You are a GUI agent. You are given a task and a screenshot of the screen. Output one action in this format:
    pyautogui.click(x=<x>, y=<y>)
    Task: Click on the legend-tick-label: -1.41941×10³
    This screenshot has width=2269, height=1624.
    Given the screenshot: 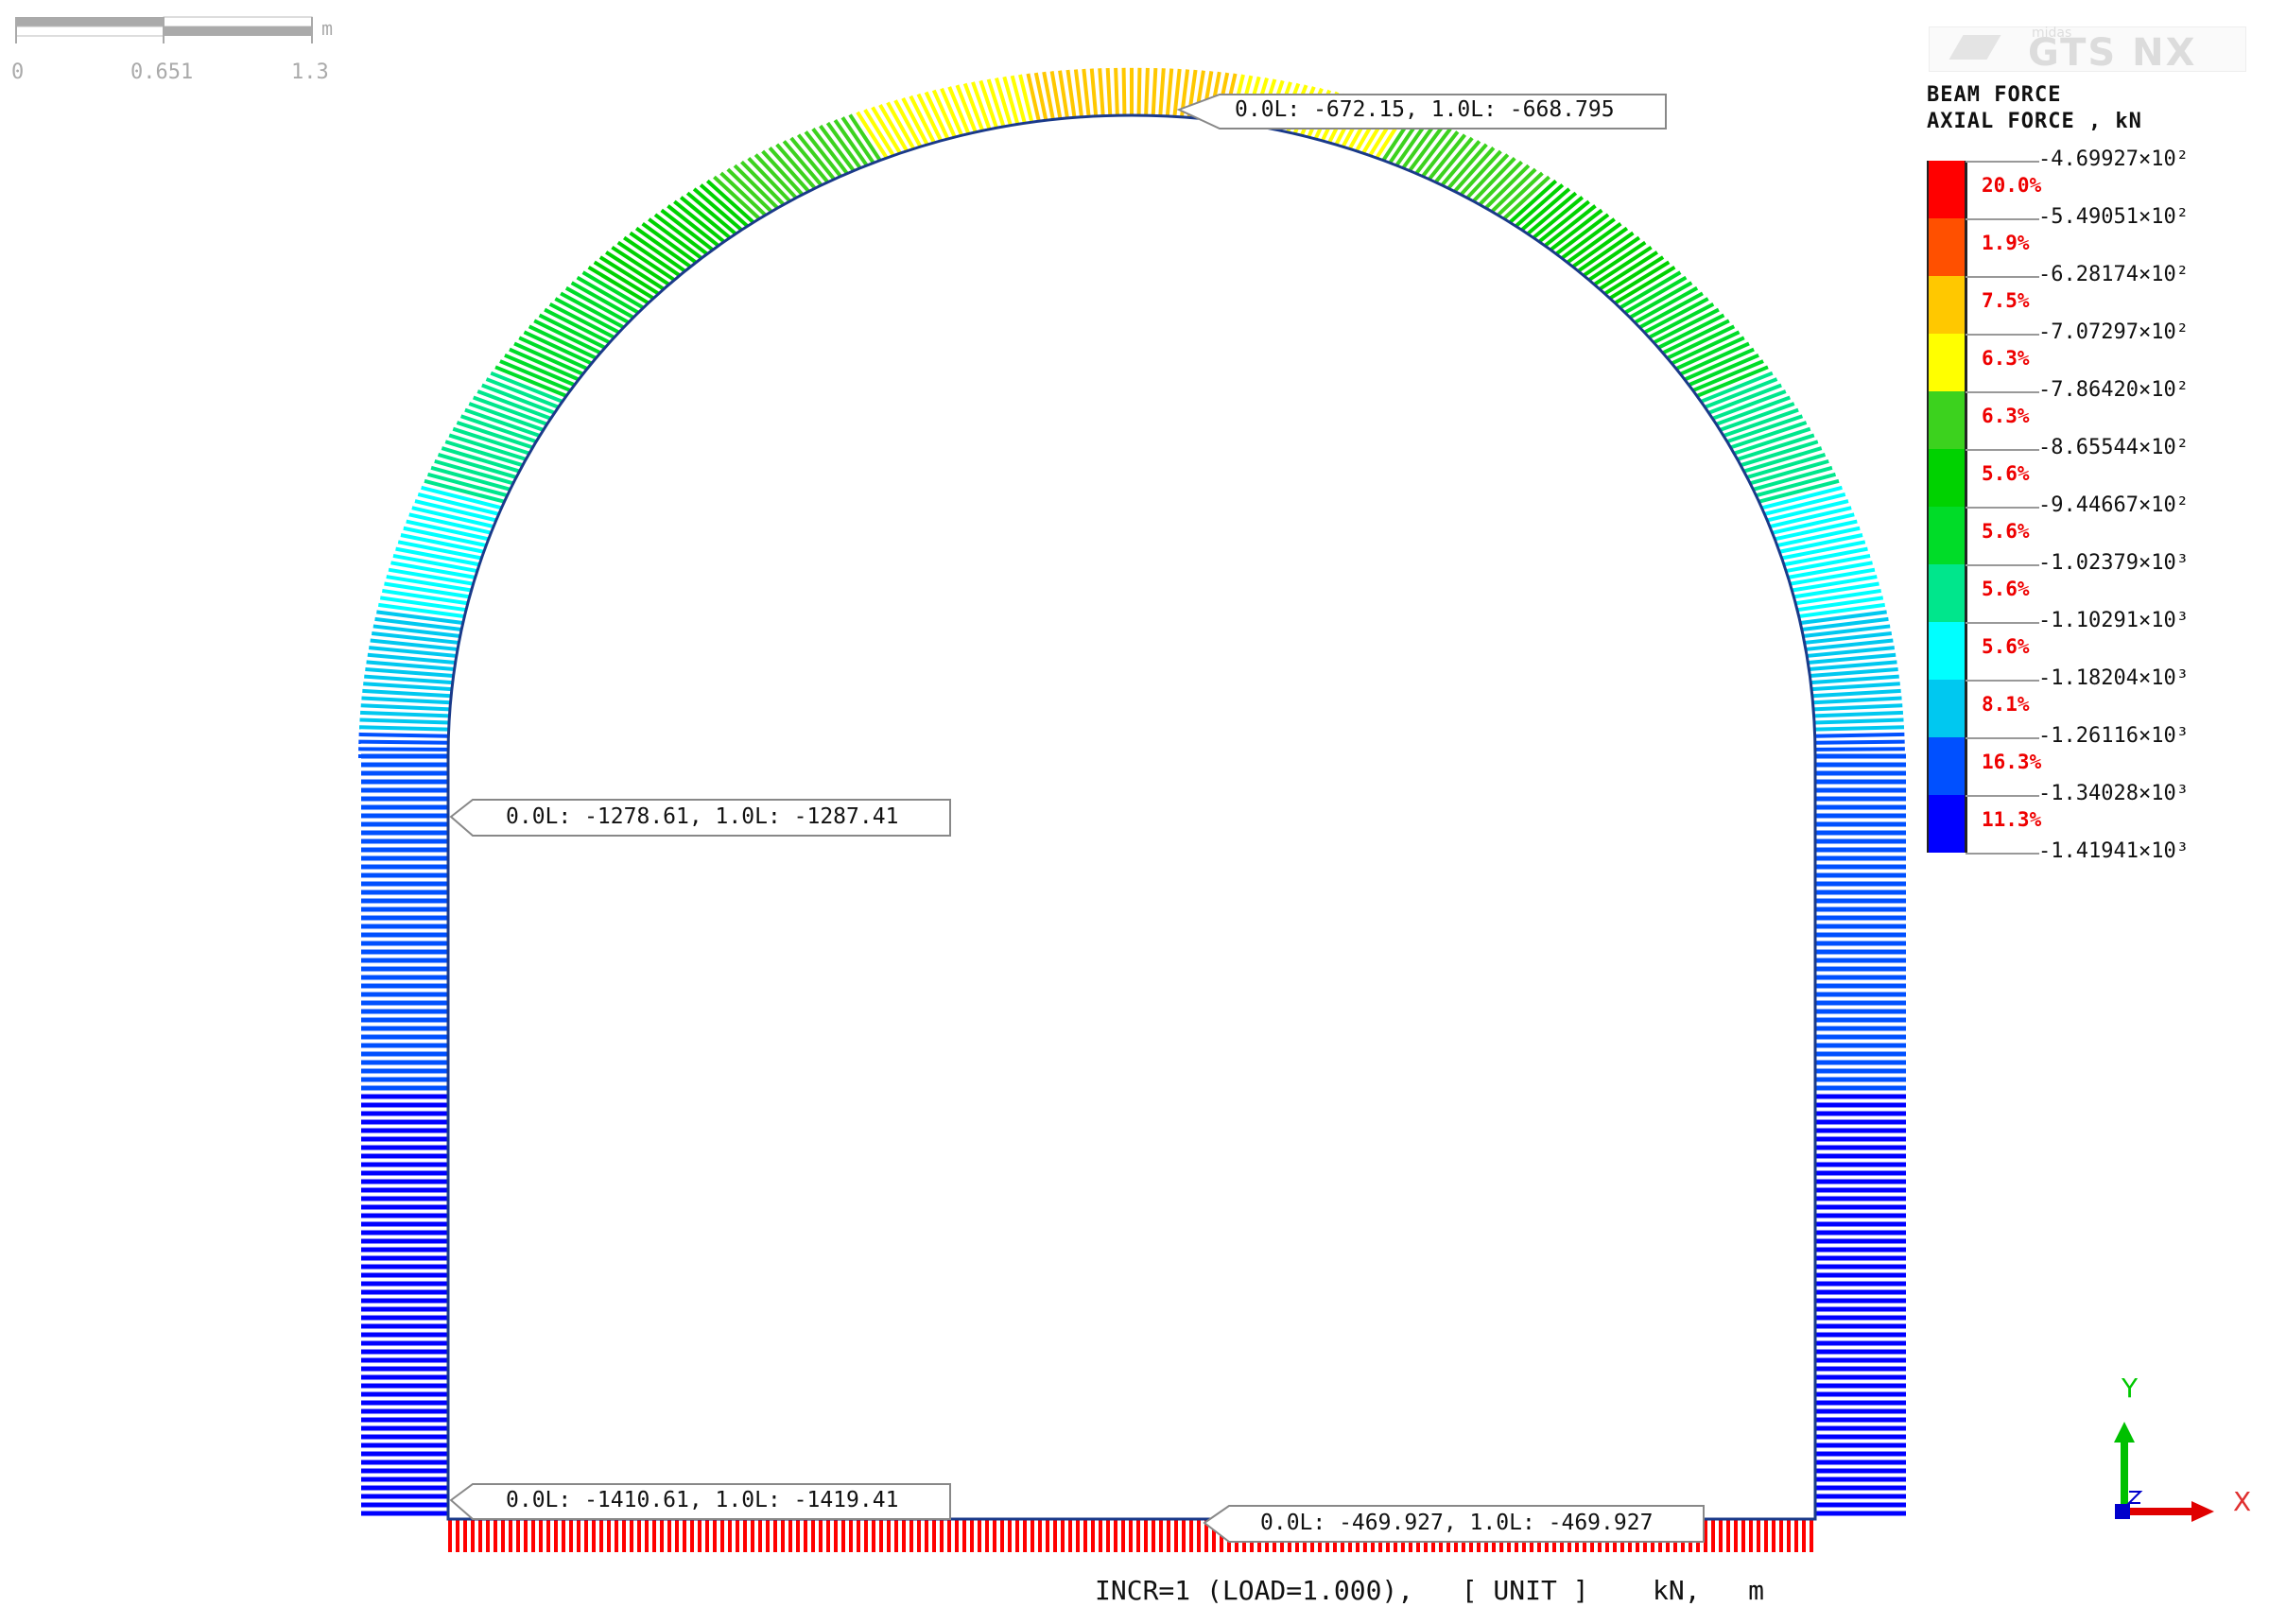 What is the action you would take?
    pyautogui.click(x=2113, y=851)
    